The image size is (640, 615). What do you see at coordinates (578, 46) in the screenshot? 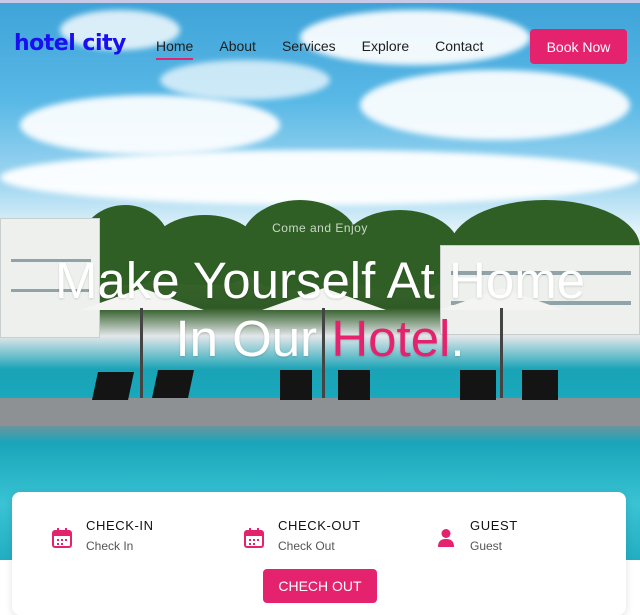
I see `book-now-button: Book Now` at bounding box center [578, 46].